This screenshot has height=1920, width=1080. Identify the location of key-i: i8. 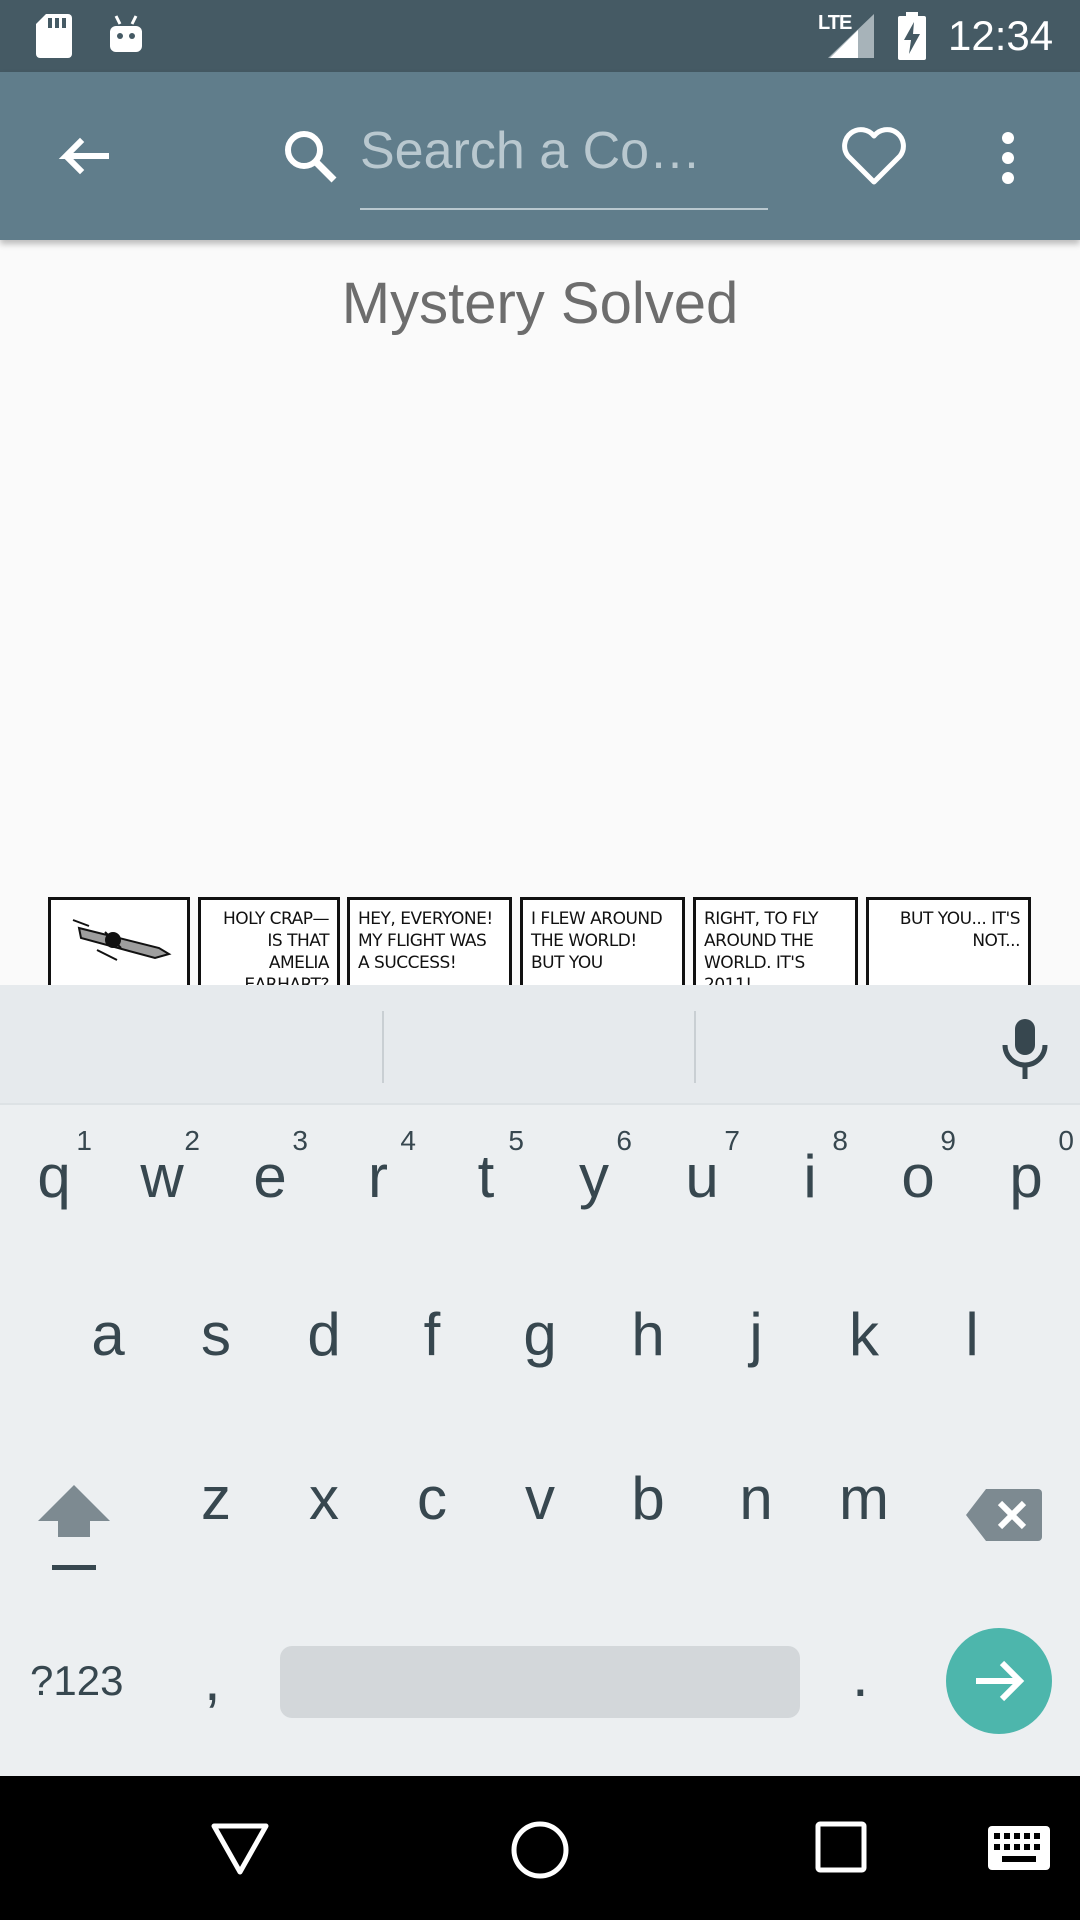
(811, 1180).